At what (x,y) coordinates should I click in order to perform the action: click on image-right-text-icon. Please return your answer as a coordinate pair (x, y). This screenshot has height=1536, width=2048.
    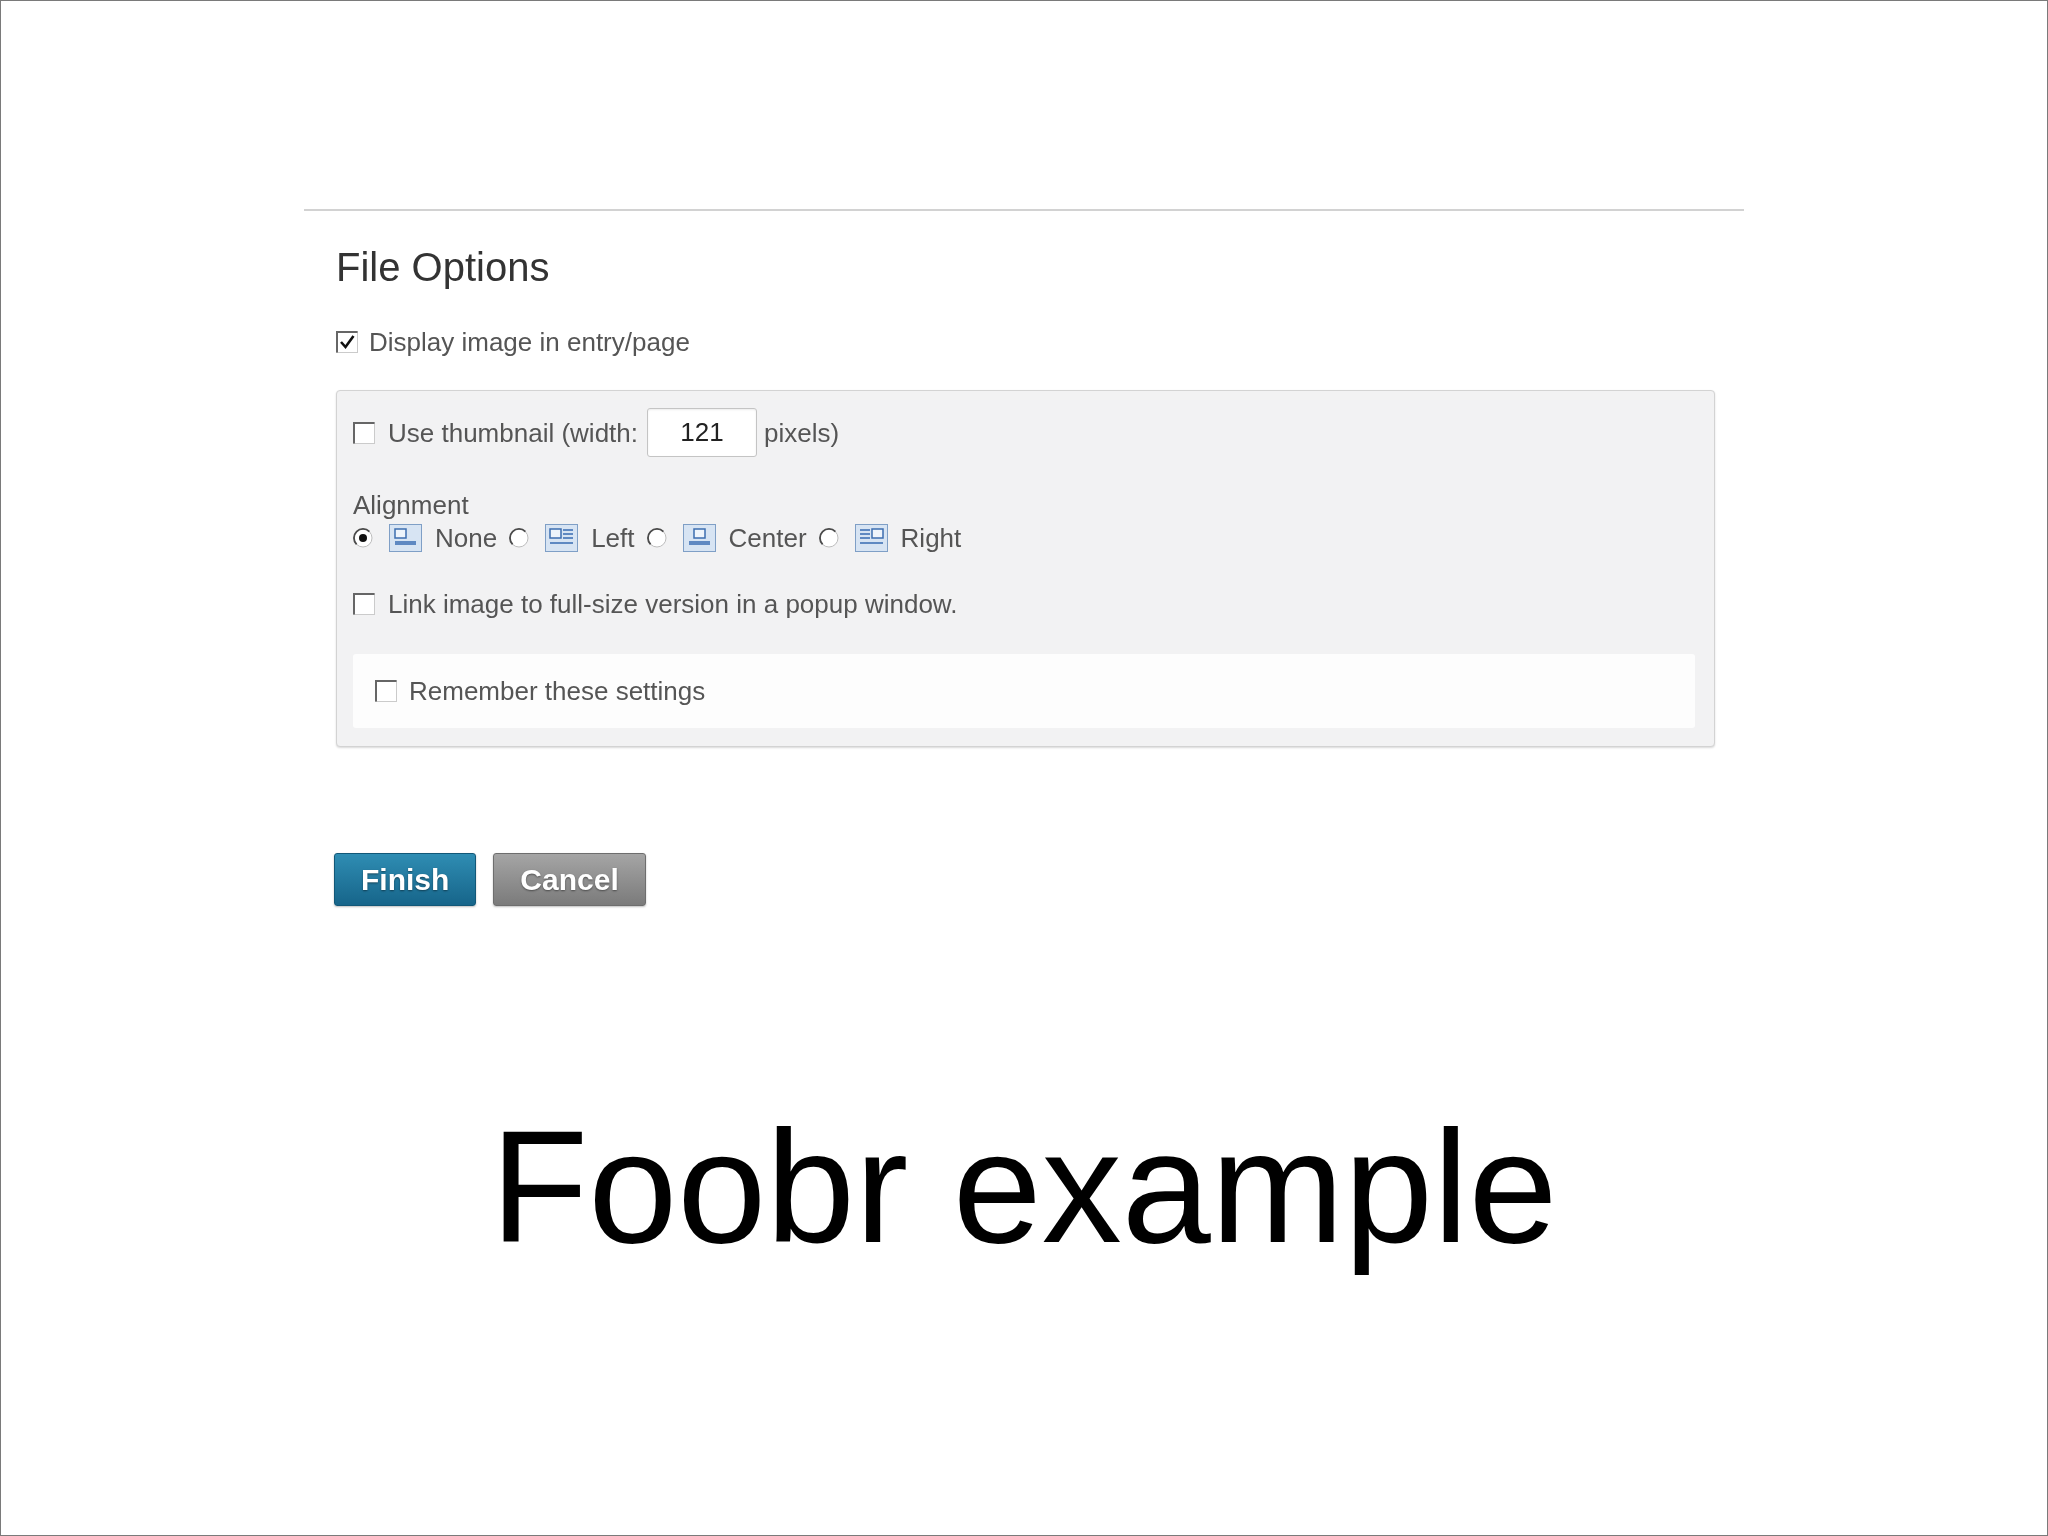
    Looking at the image, I should click on (871, 538).